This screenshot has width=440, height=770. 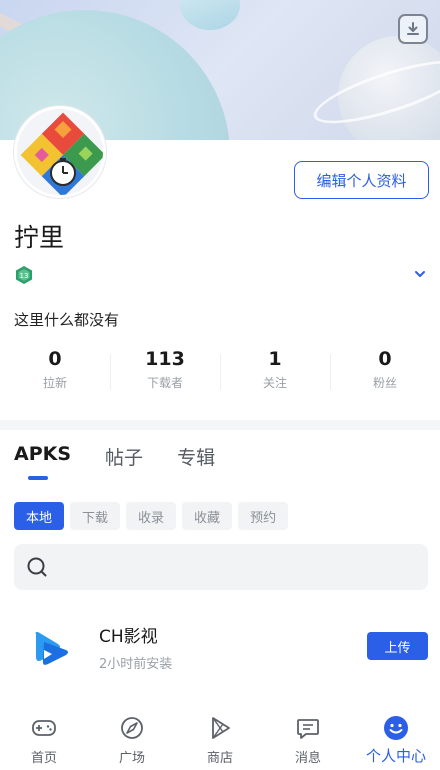 I want to click on search-bar, so click(x=221, y=567).